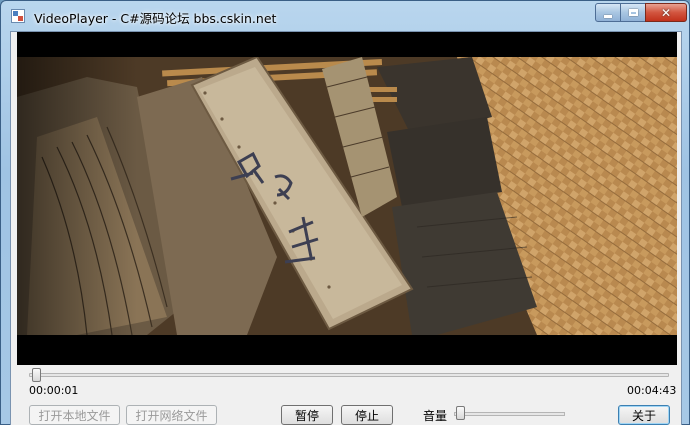 The image size is (690, 425). I want to click on about-button: 关于, so click(644, 415).